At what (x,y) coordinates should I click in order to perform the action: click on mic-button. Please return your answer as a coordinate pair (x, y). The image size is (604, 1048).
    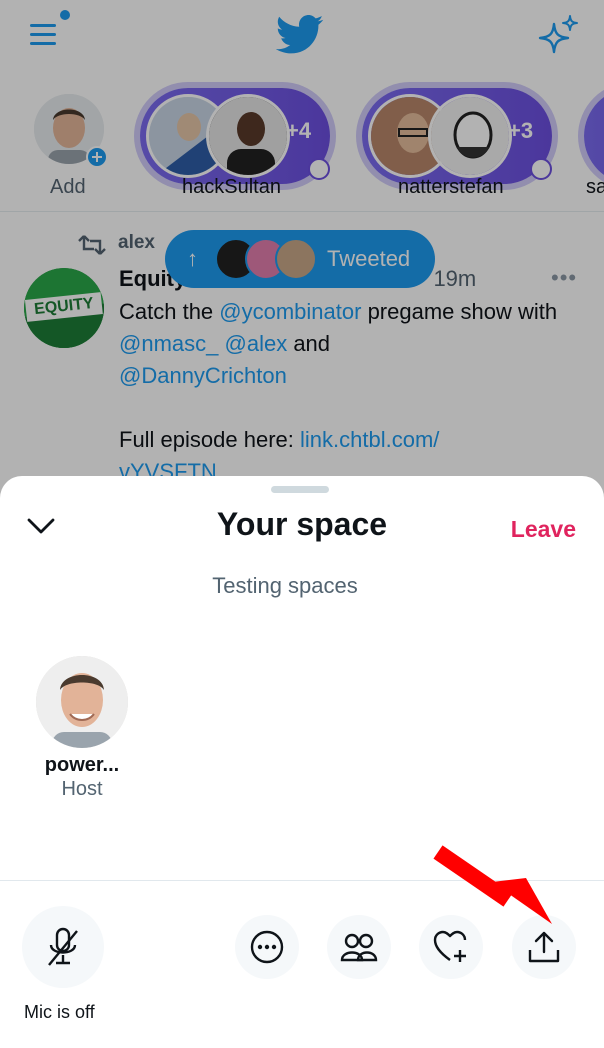
    Looking at the image, I should click on (63, 947).